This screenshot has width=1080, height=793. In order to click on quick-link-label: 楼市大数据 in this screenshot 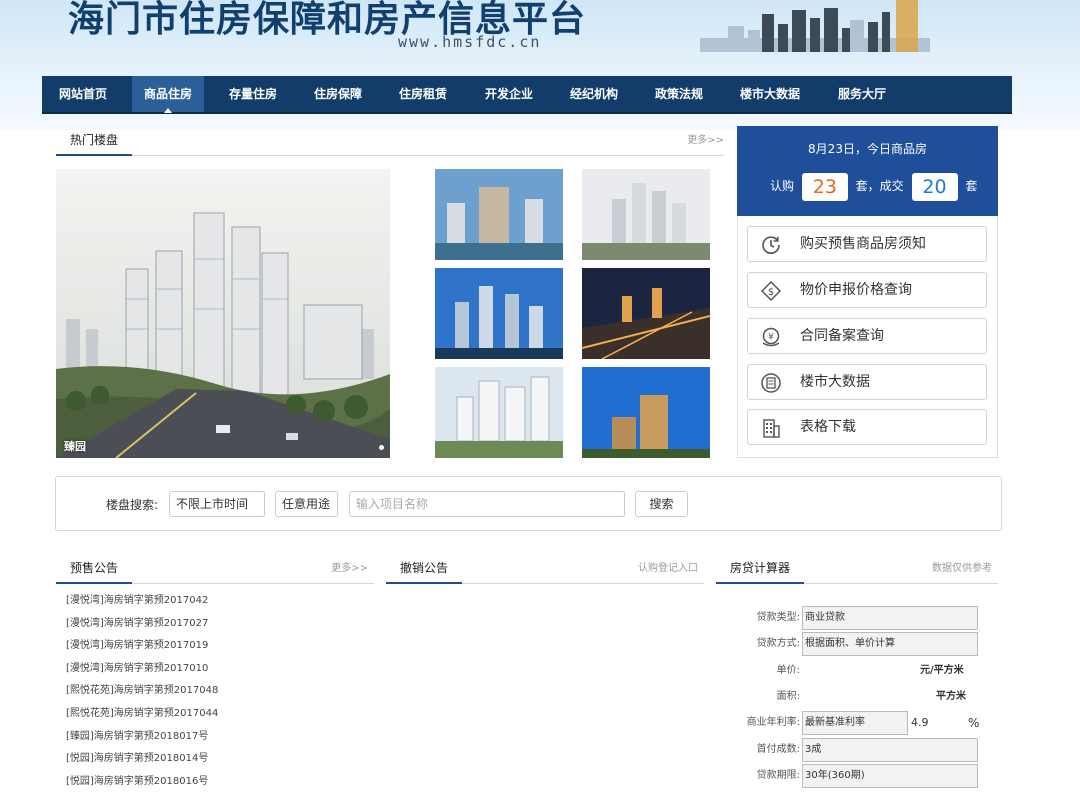, I will do `click(835, 382)`.